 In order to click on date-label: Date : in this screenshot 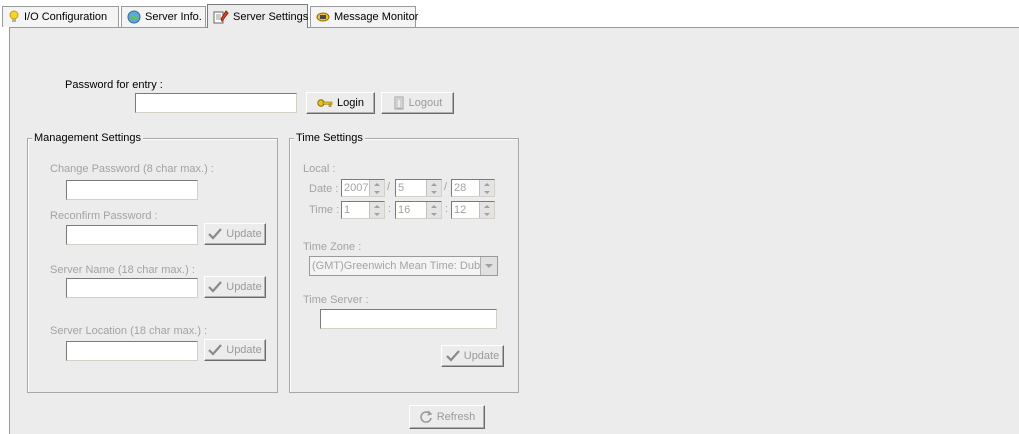, I will do `click(324, 189)`.